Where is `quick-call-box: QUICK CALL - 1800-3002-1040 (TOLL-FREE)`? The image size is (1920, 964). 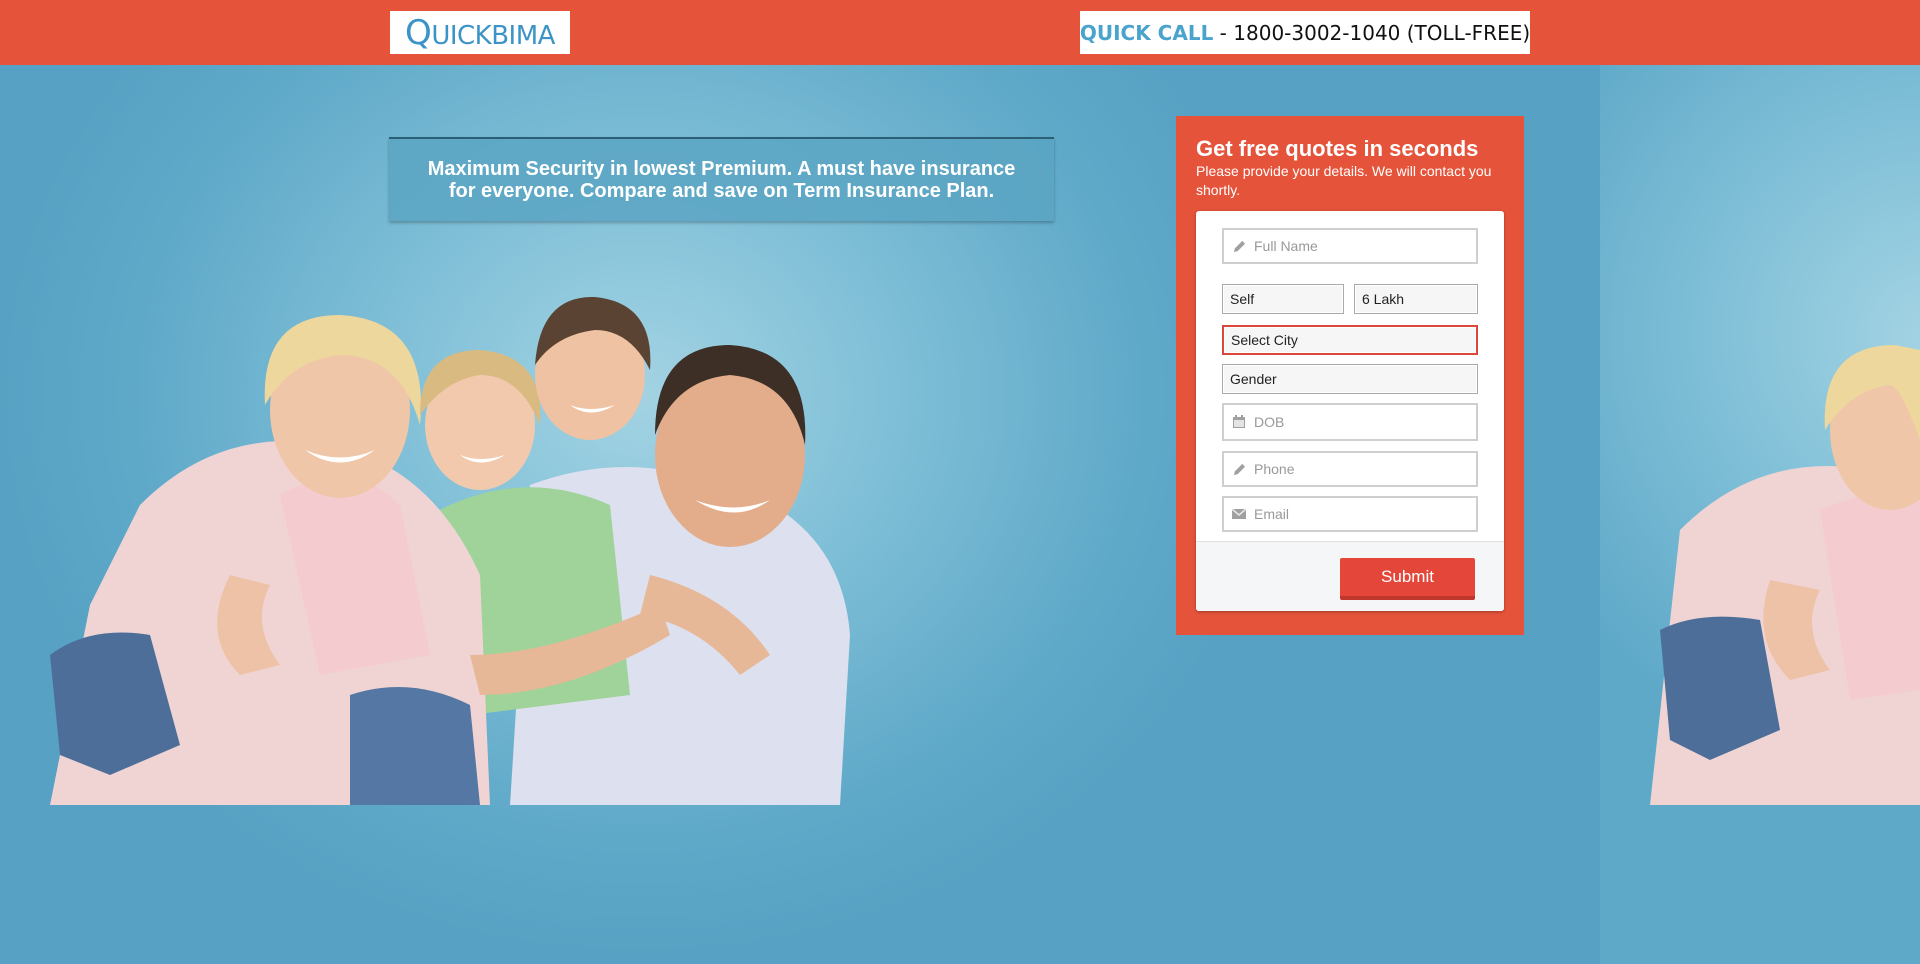
quick-call-box: QUICK CALL - 1800-3002-1040 (TOLL-FREE) is located at coordinates (1305, 32).